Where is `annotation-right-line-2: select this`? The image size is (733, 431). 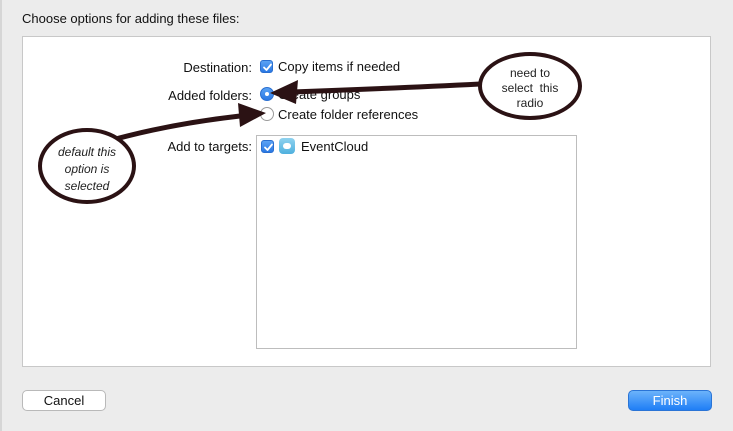 annotation-right-line-2: select this is located at coordinates (530, 88).